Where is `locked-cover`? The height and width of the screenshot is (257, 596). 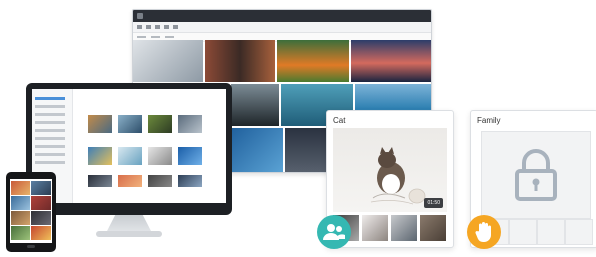 locked-cover is located at coordinates (536, 175).